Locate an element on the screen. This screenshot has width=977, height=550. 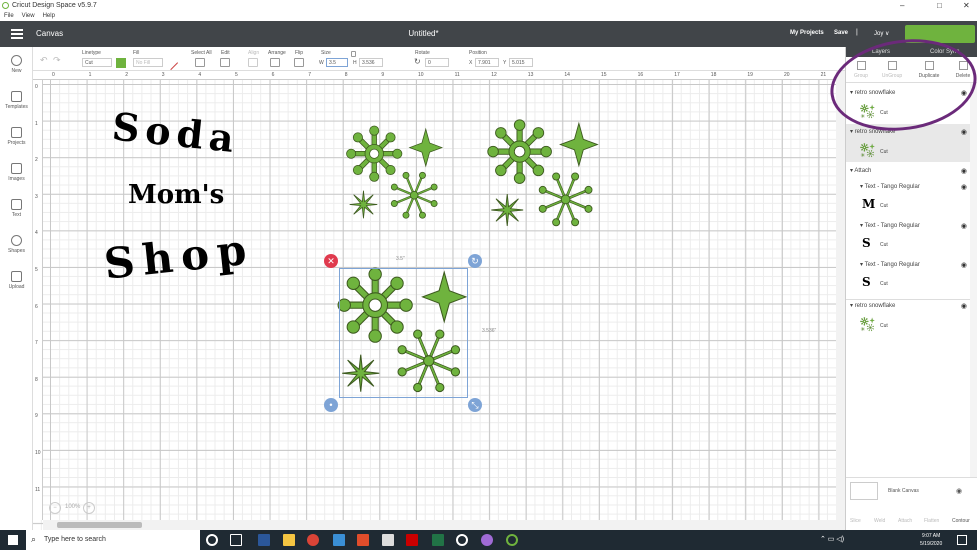
notifications-icon is located at coordinates (962, 540).